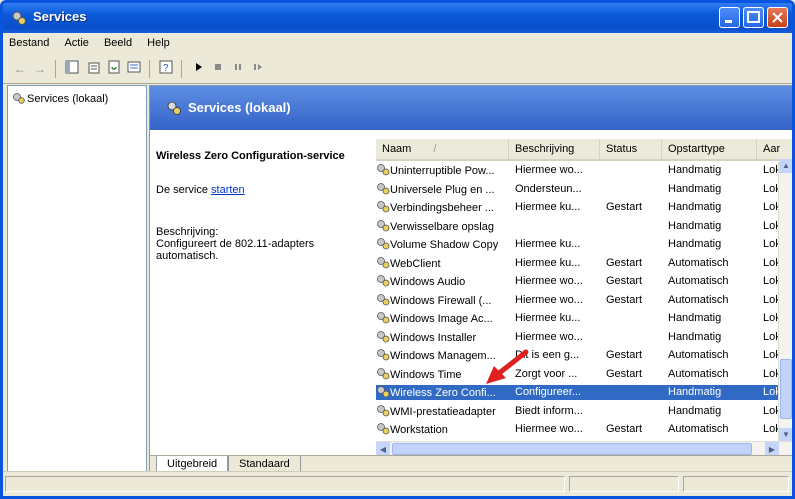 The height and width of the screenshot is (499, 795). What do you see at coordinates (94, 69) in the screenshot?
I see `properties-icon` at bounding box center [94, 69].